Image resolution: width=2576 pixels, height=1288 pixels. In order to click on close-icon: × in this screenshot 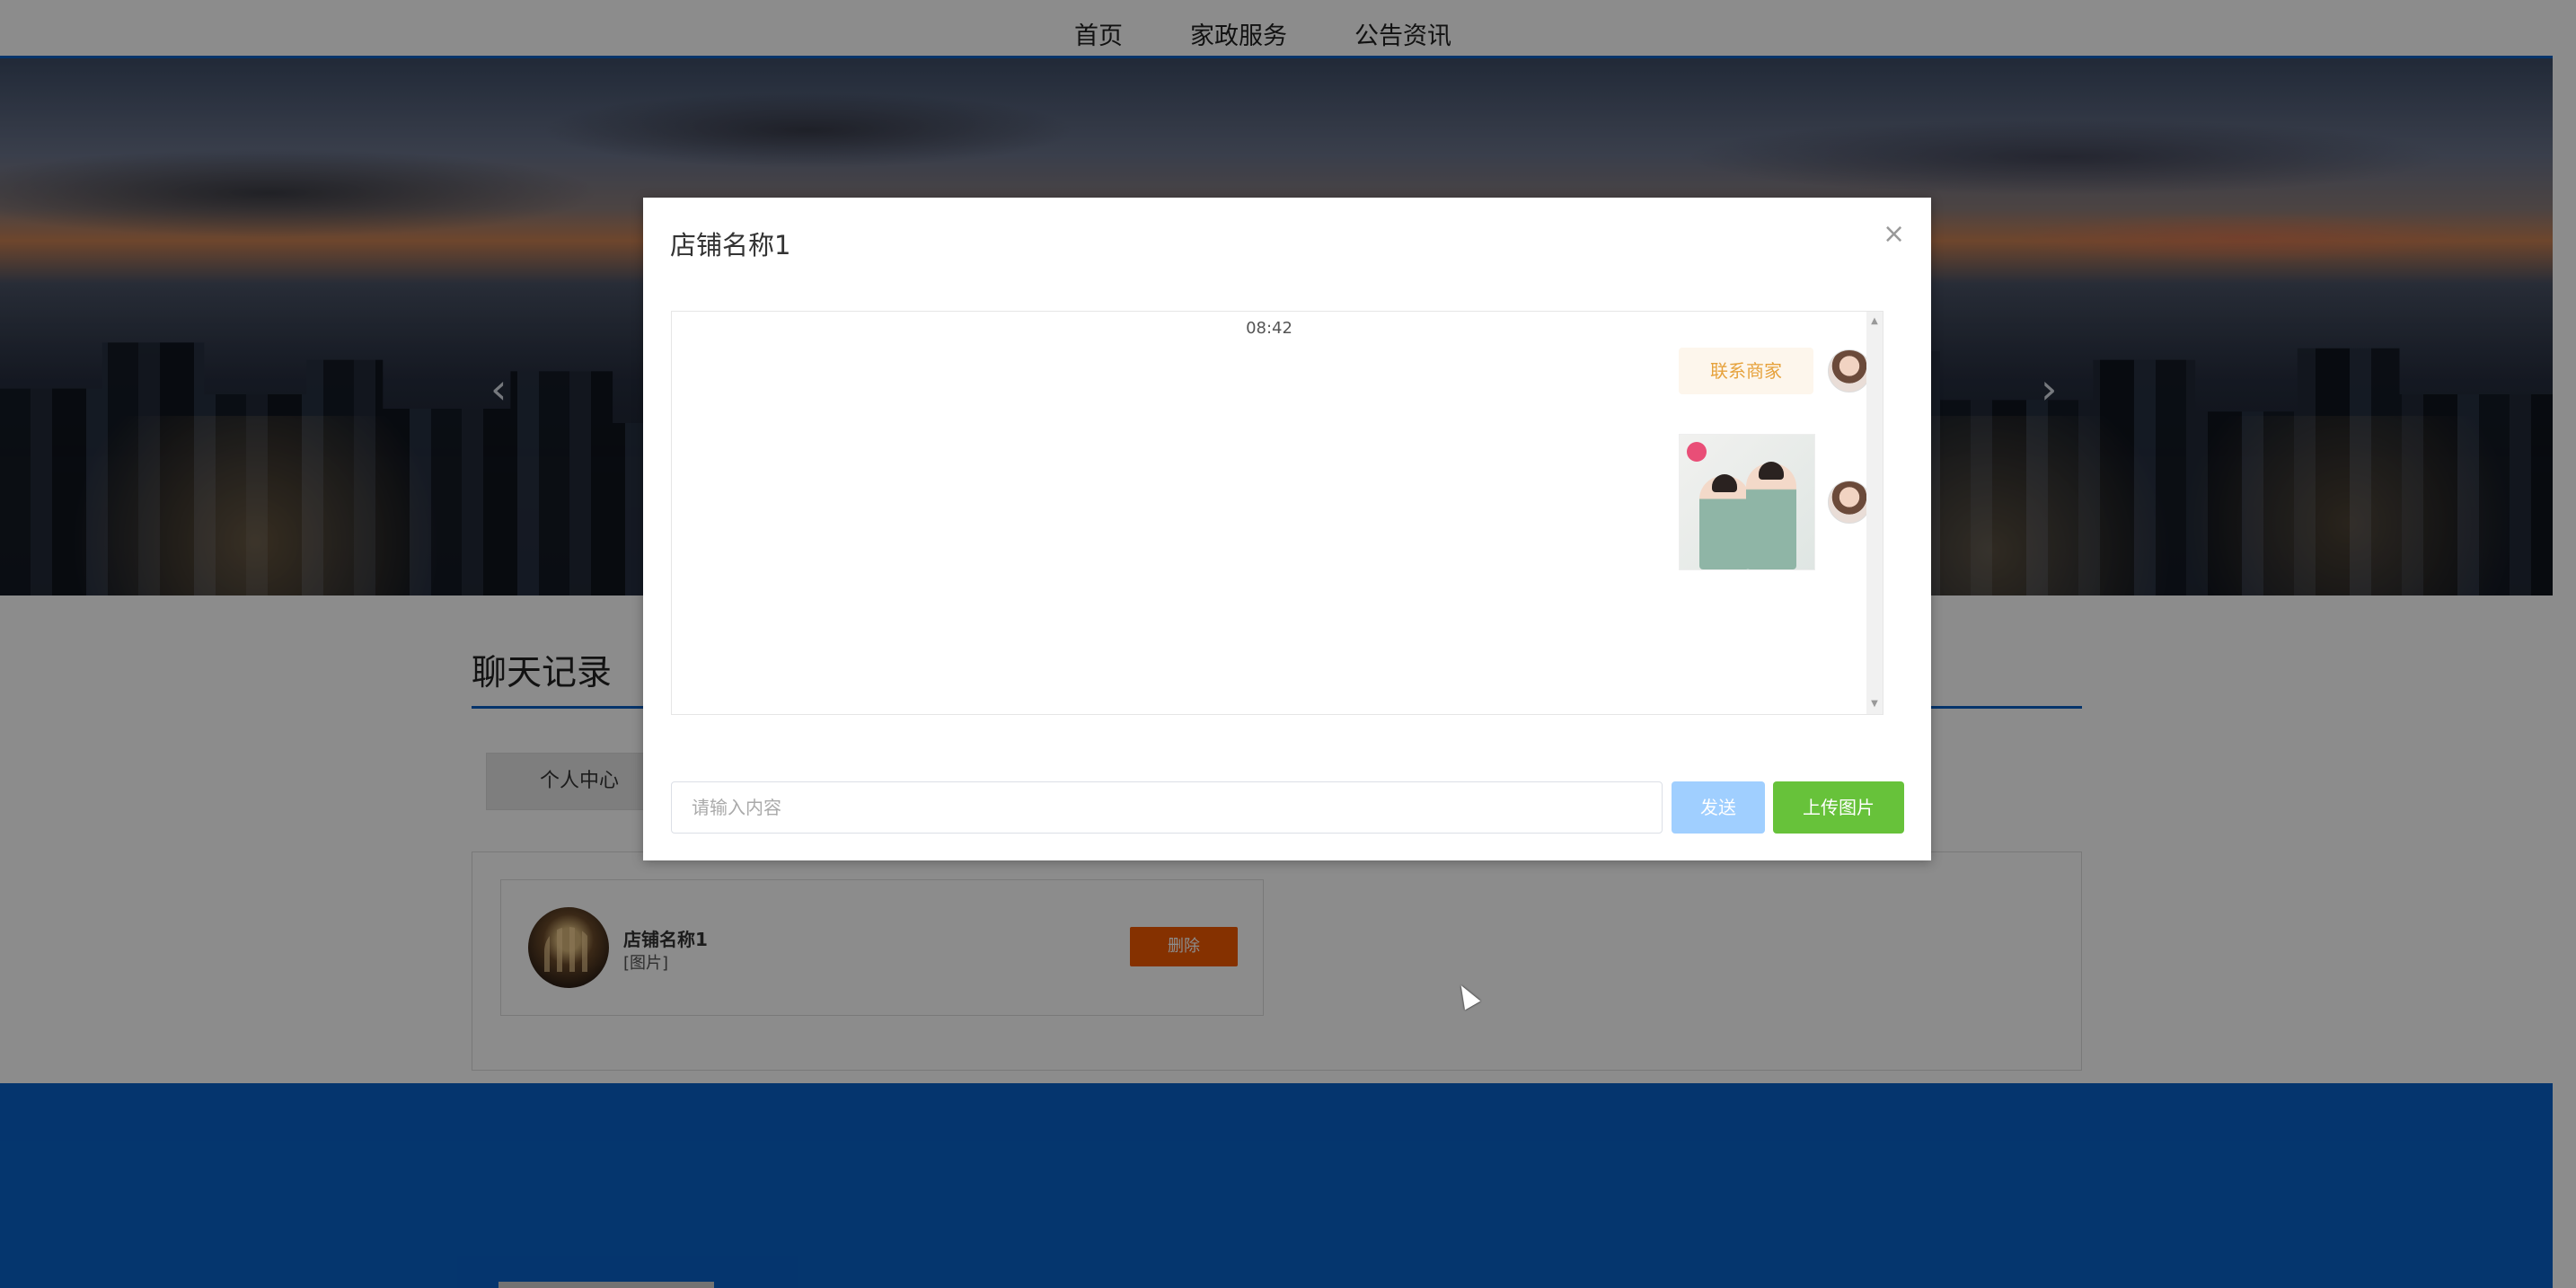, I will do `click(1894, 234)`.